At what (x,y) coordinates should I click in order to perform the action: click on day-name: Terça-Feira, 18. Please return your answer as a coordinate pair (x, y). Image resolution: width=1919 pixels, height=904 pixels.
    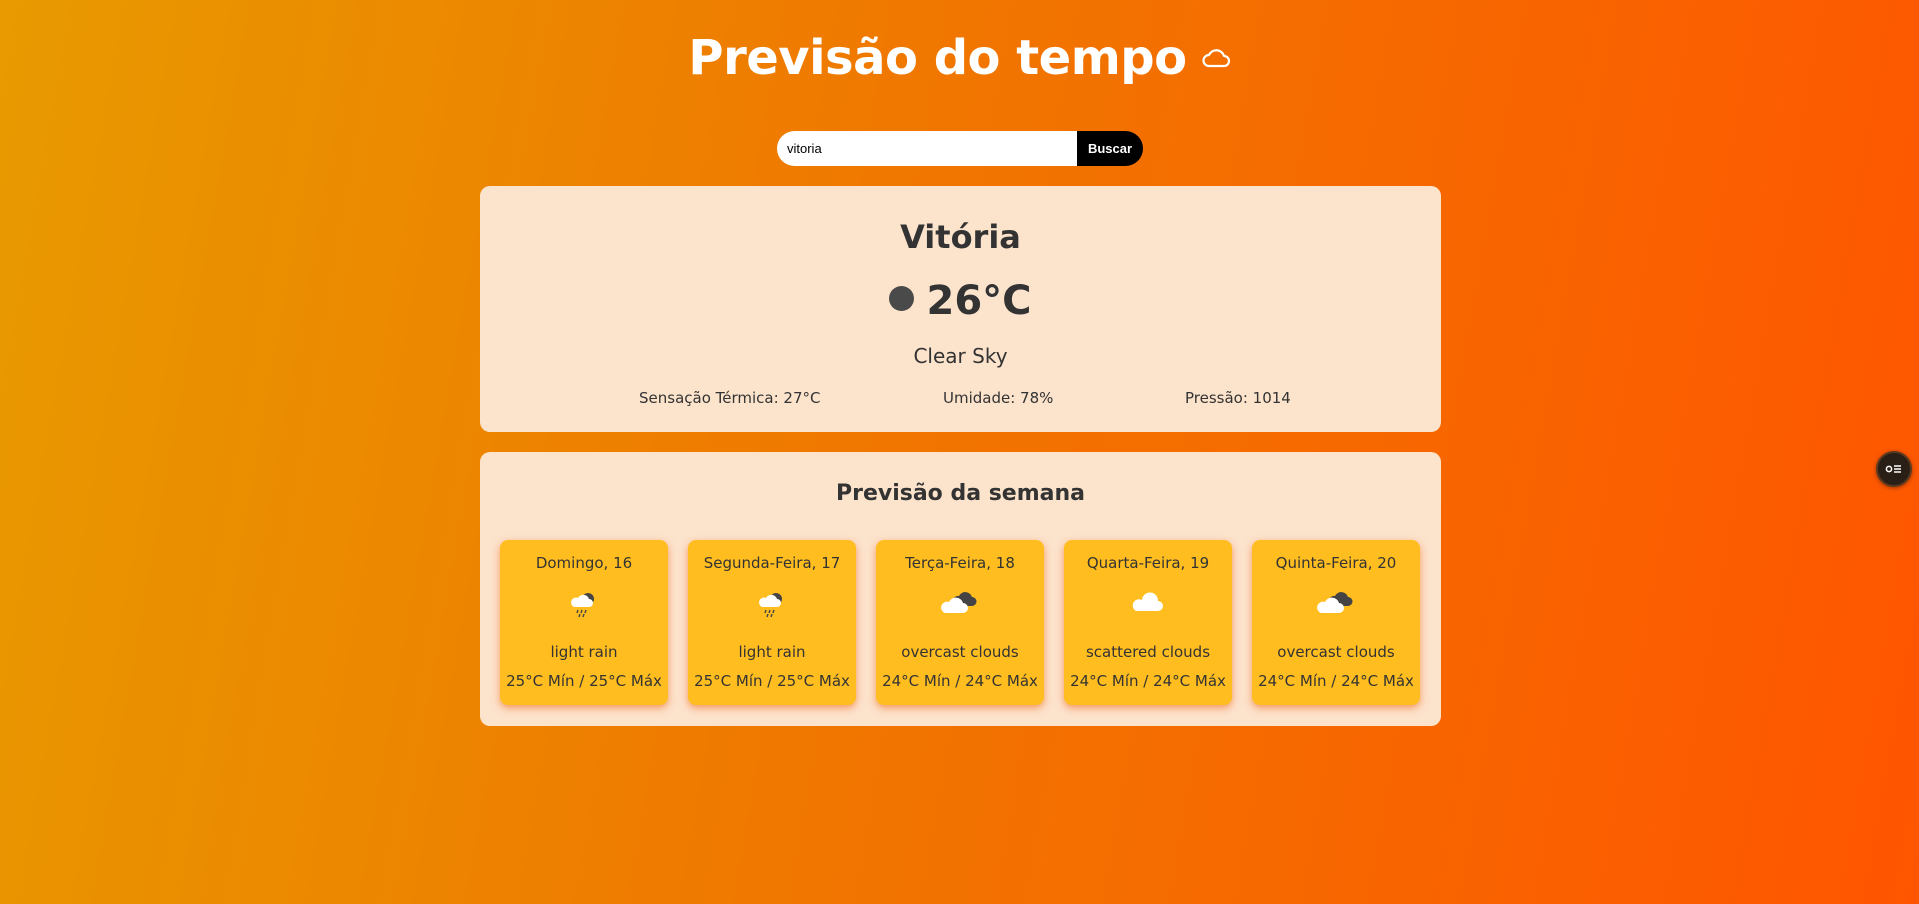
    Looking at the image, I should click on (960, 563).